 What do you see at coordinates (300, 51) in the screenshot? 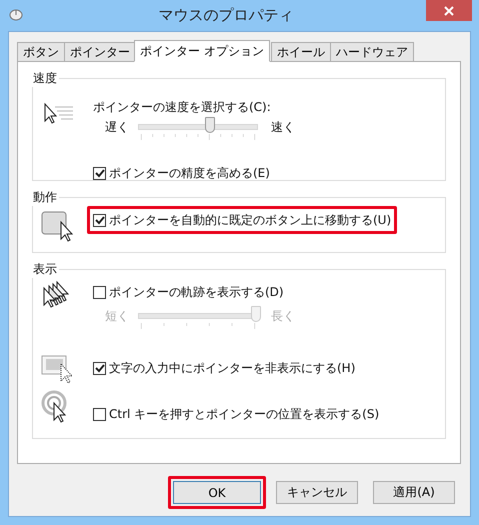
I see `tab: ホイール` at bounding box center [300, 51].